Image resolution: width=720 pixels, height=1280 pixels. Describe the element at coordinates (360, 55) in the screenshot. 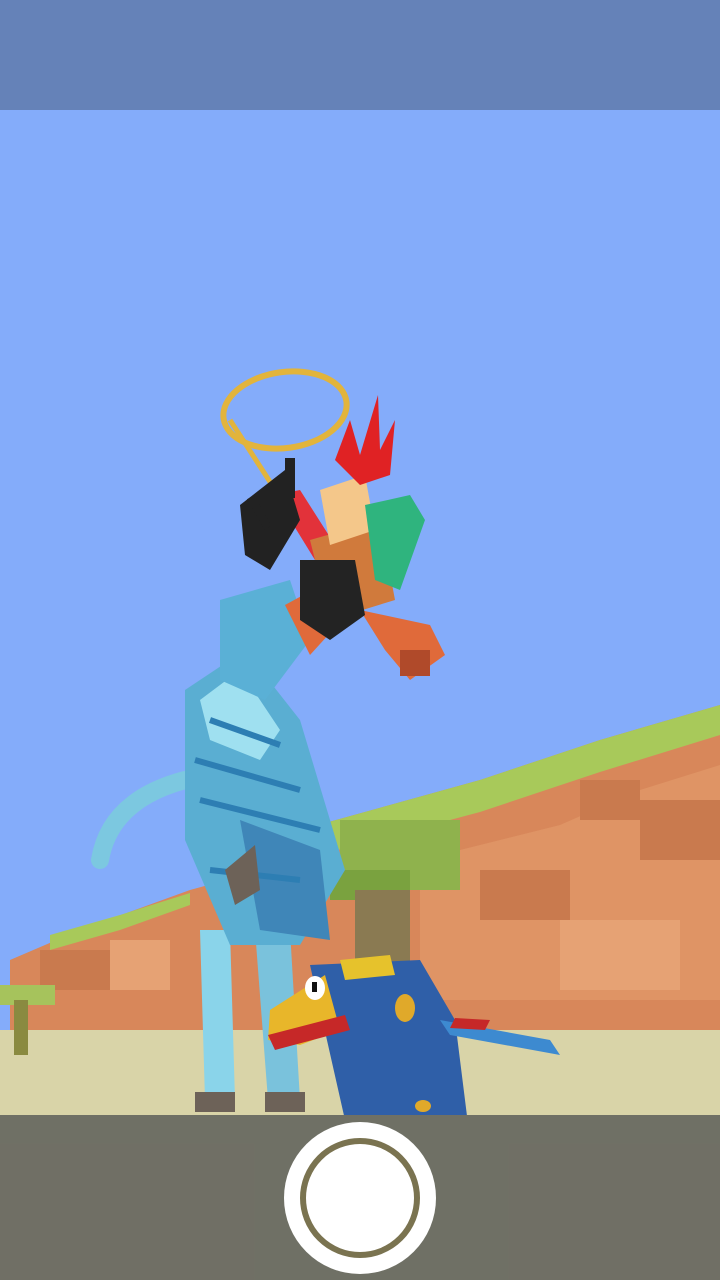

I see `top-status-bar` at that location.